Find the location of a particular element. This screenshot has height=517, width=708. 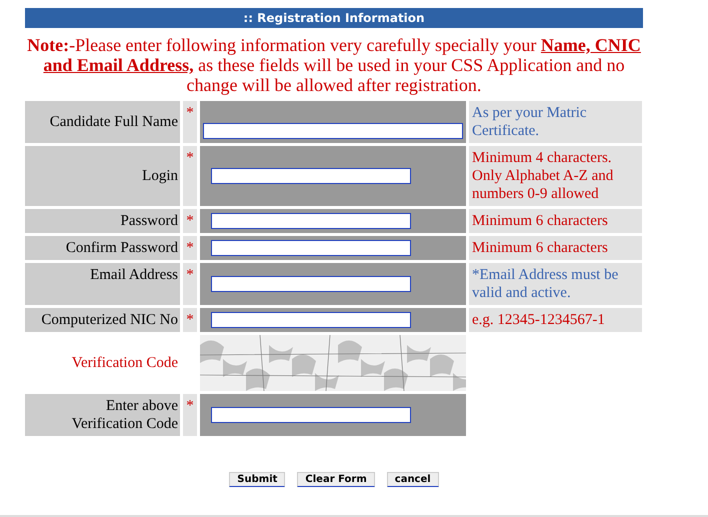

form-button: Submit is located at coordinates (257, 479).